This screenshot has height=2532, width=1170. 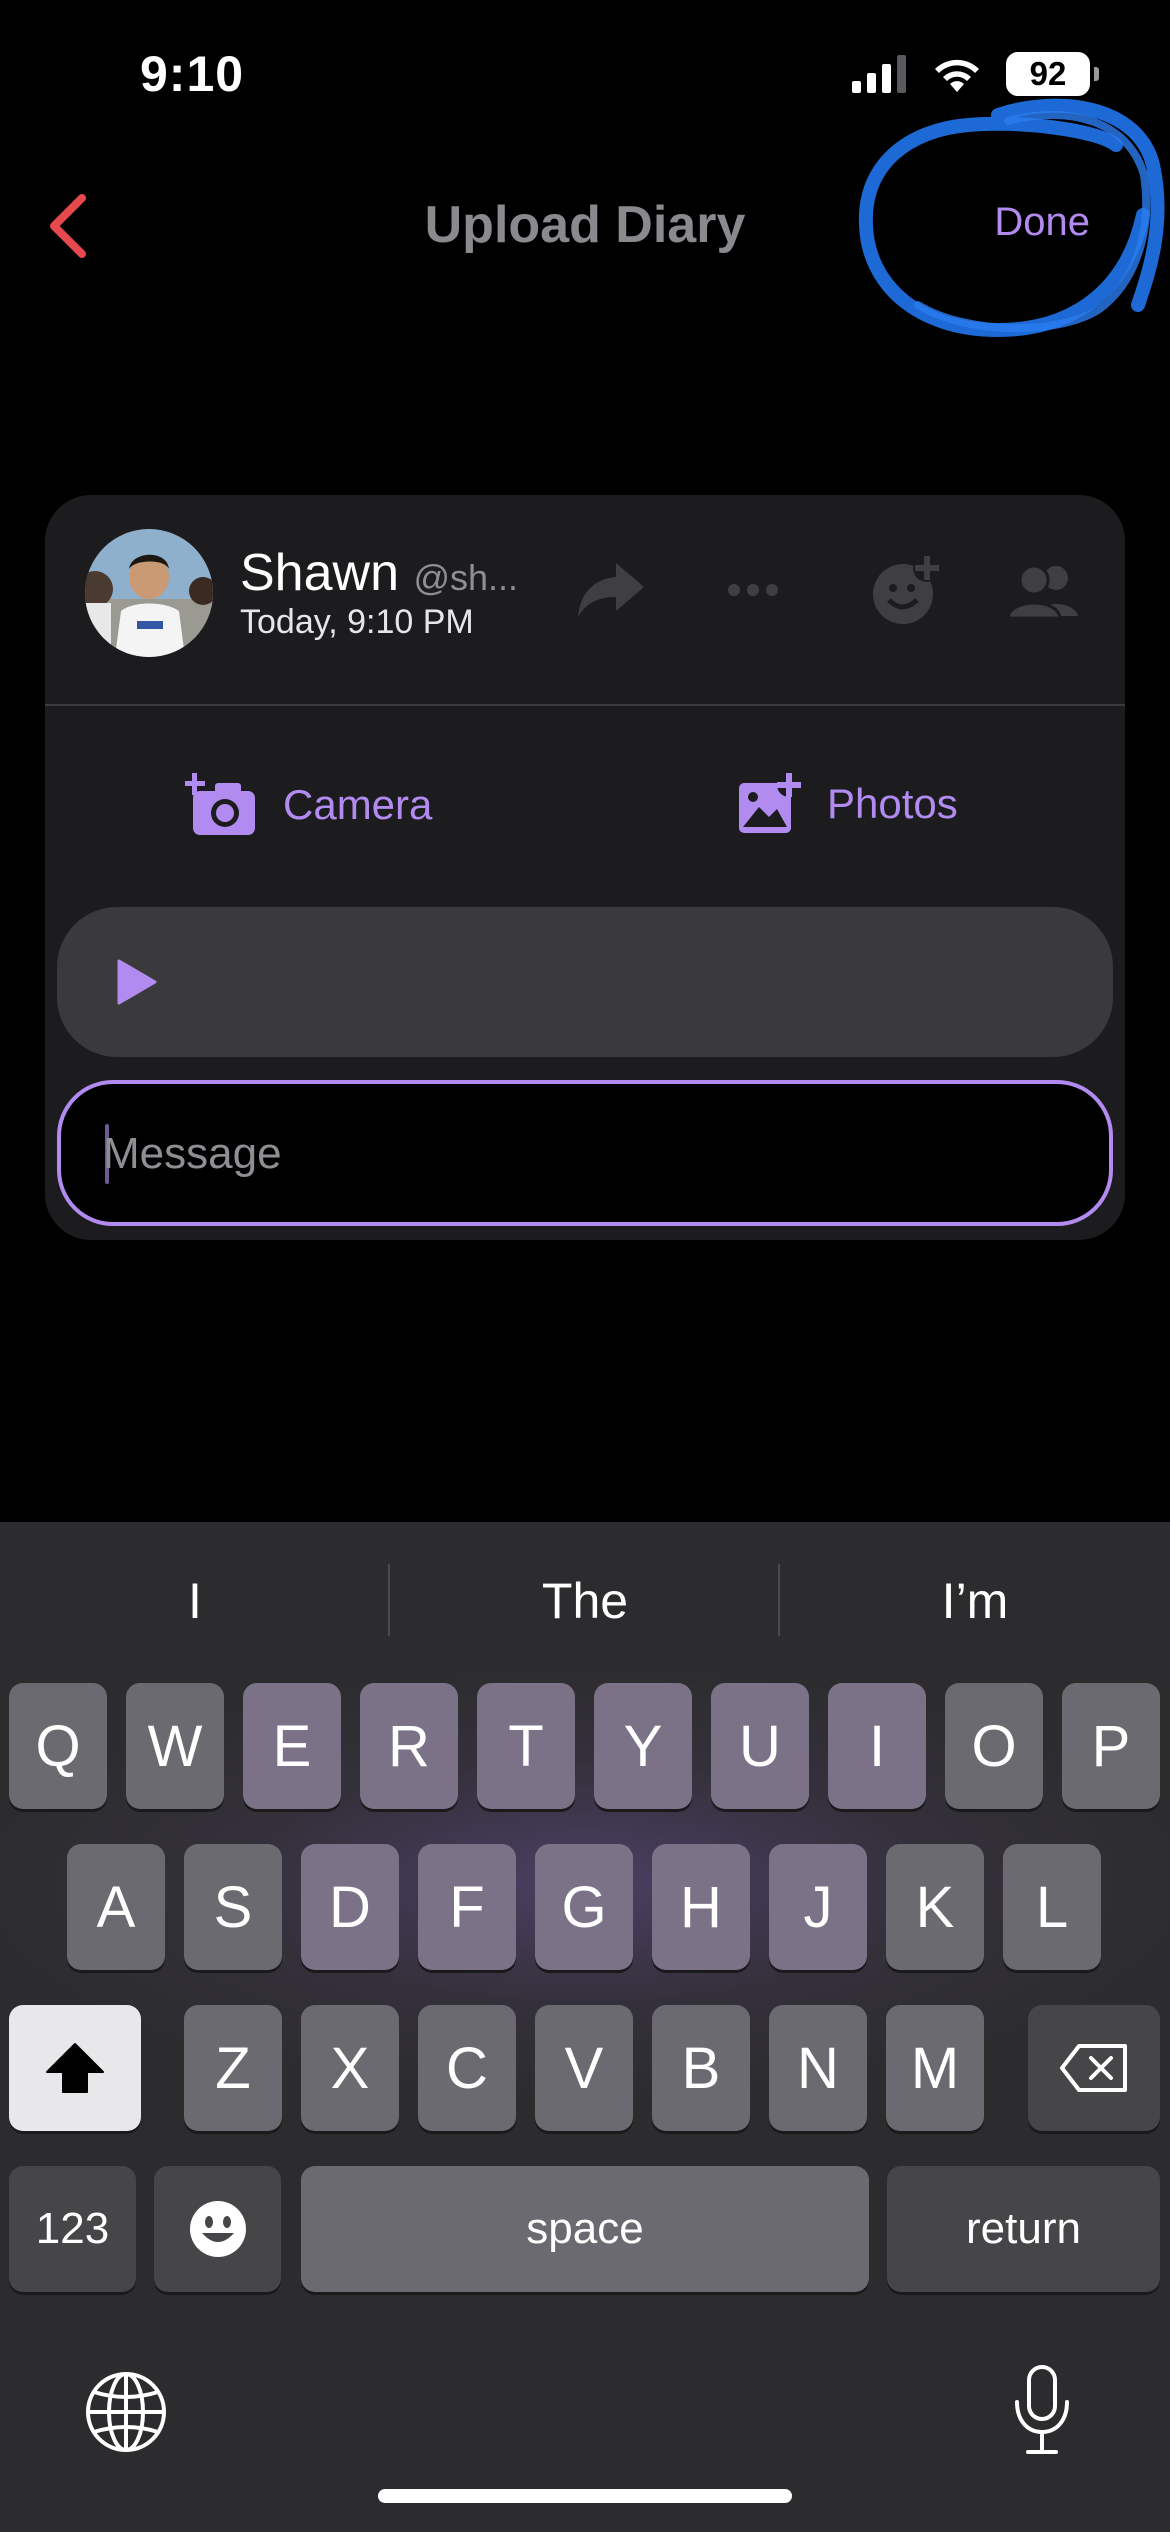 I want to click on more-options-button, so click(x=753, y=590).